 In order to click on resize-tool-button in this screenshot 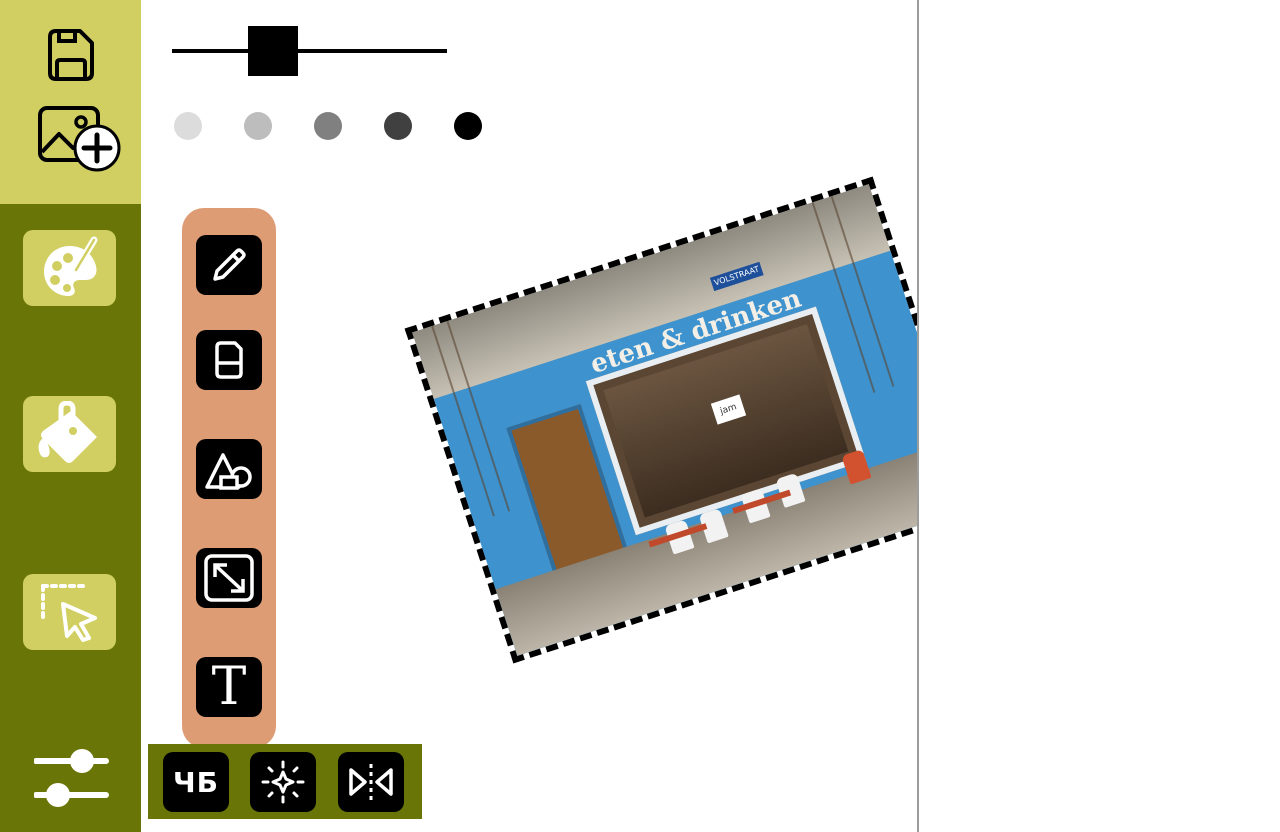, I will do `click(229, 578)`.